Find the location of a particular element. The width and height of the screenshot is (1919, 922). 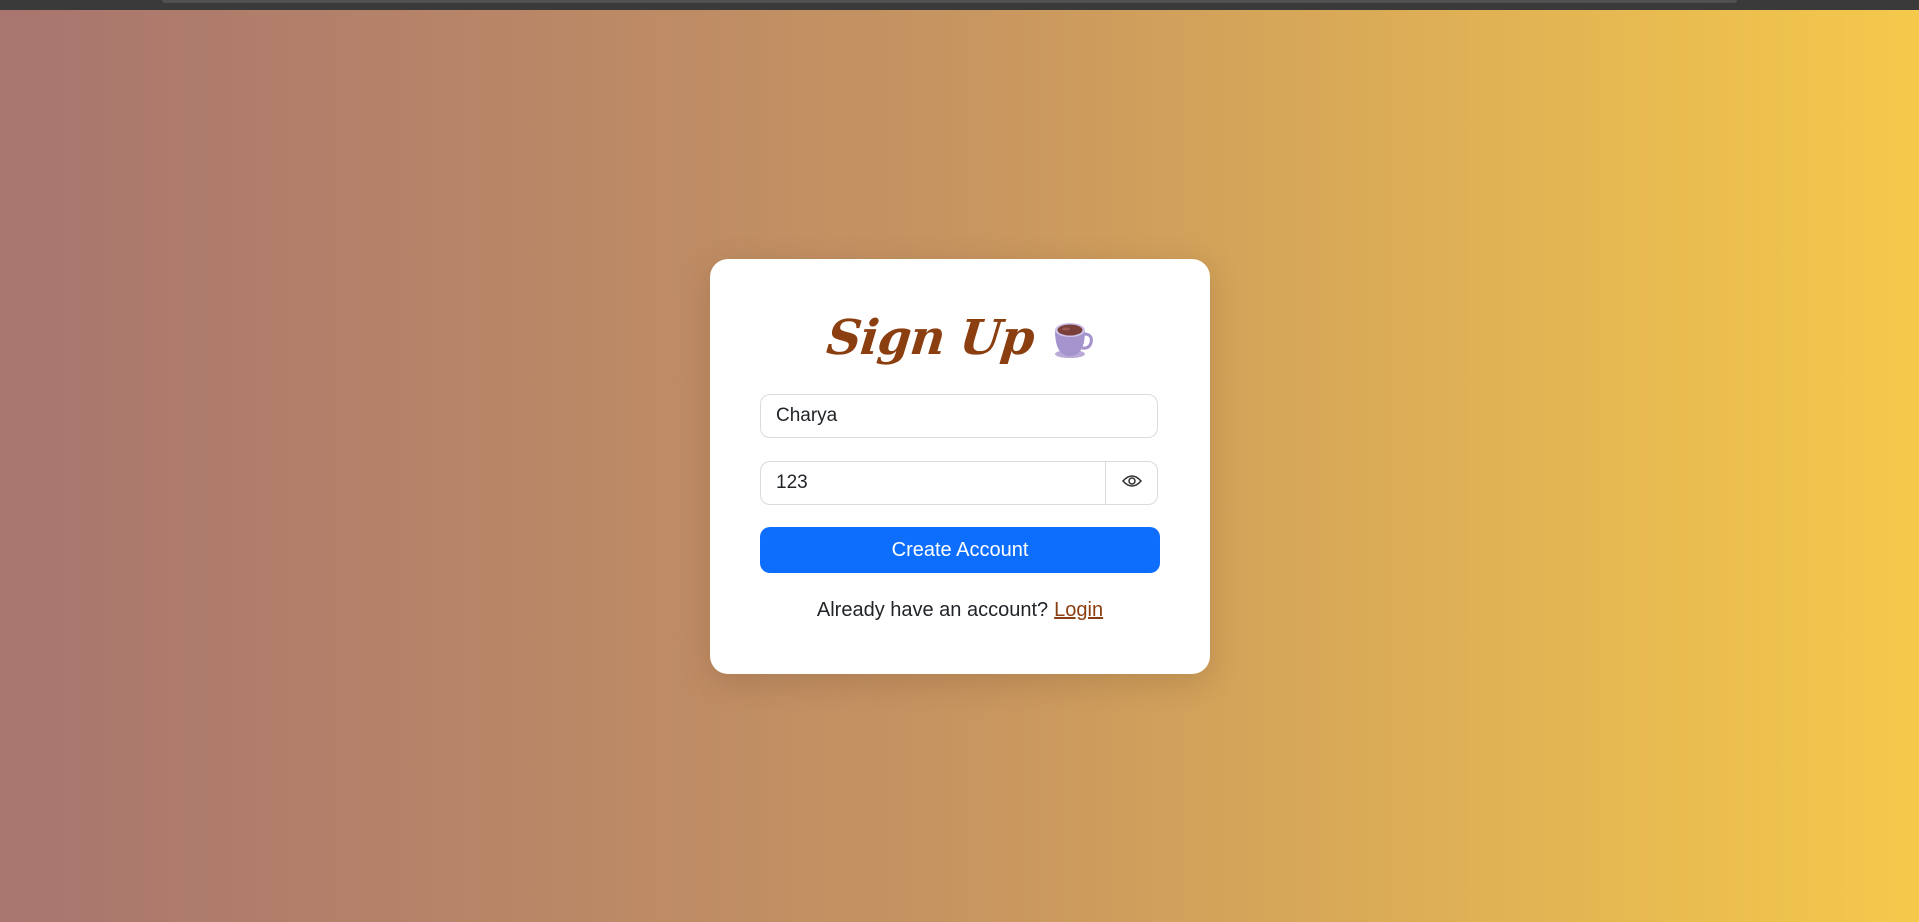

title-row: Sign Up is located at coordinates (960, 338).